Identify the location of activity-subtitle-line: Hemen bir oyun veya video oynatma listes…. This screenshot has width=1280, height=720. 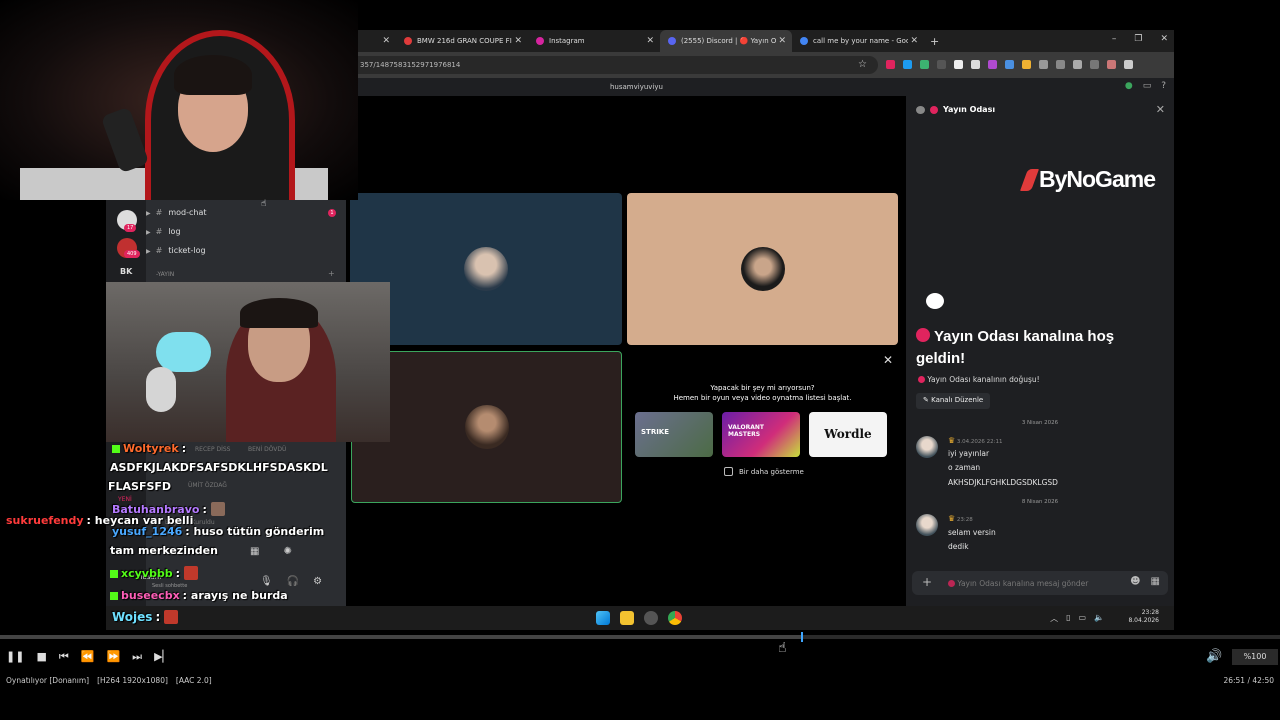
(762, 398).